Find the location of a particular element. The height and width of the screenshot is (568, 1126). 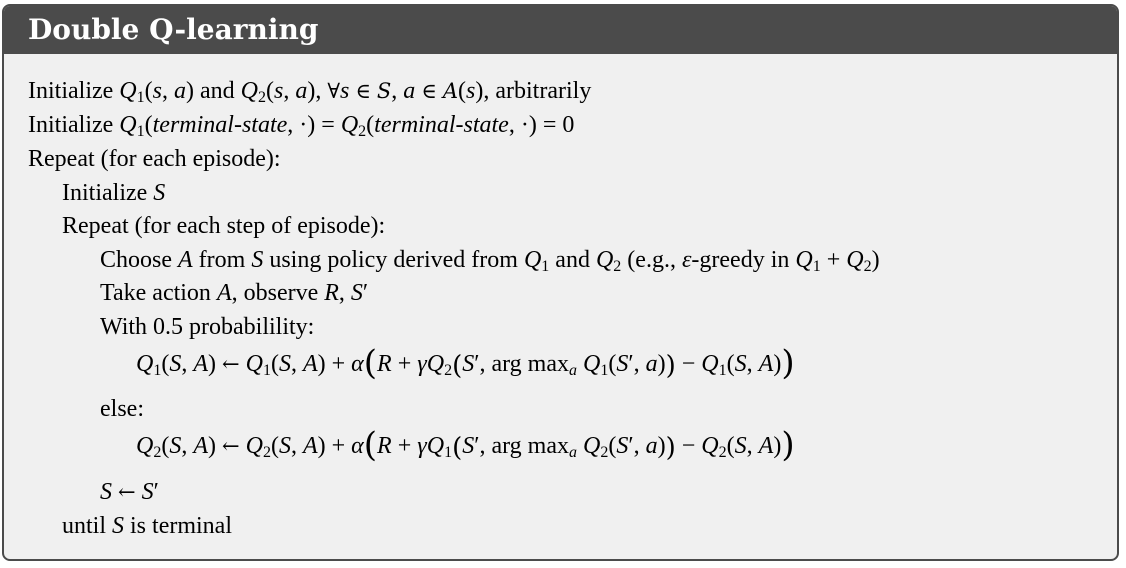

line-with-probability: With 0.5 probabilility: is located at coordinates (207, 327).